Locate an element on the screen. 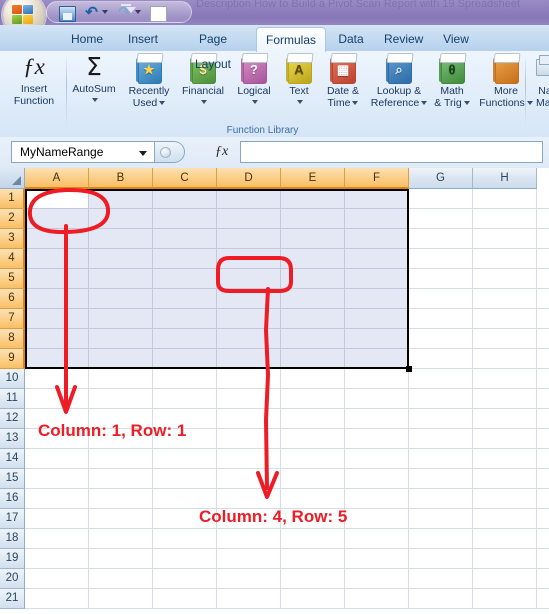 The height and width of the screenshot is (614, 549). cell-G10 is located at coordinates (441, 379).